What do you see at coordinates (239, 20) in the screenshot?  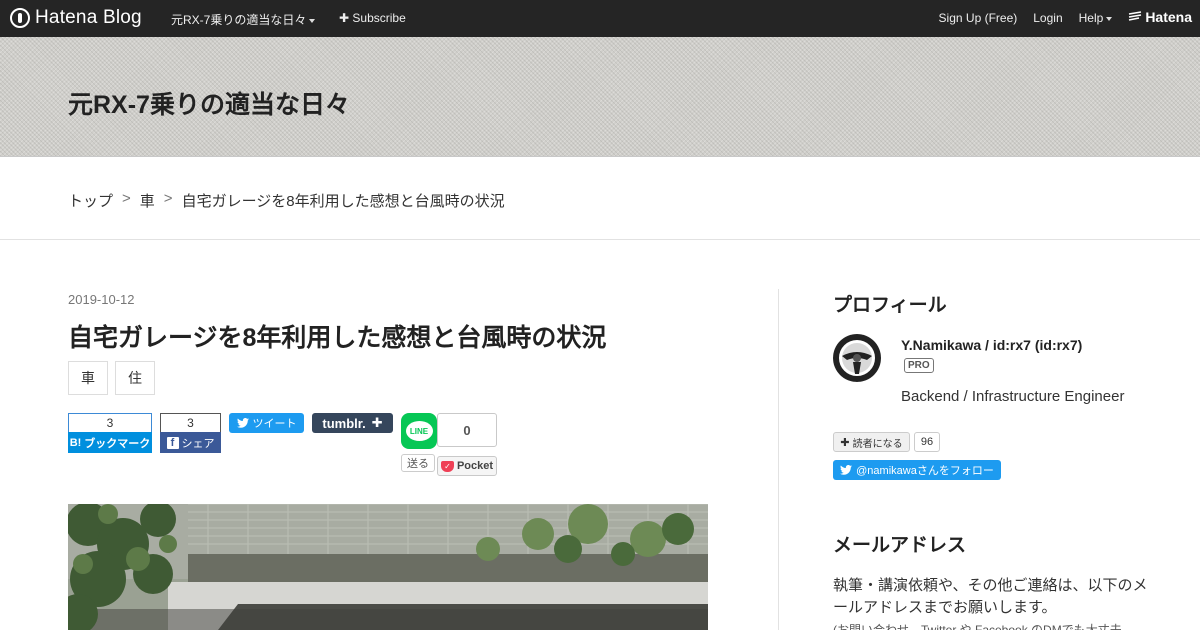 I see `blog-selector-label: 元RX-7乗りの適当な日々` at bounding box center [239, 20].